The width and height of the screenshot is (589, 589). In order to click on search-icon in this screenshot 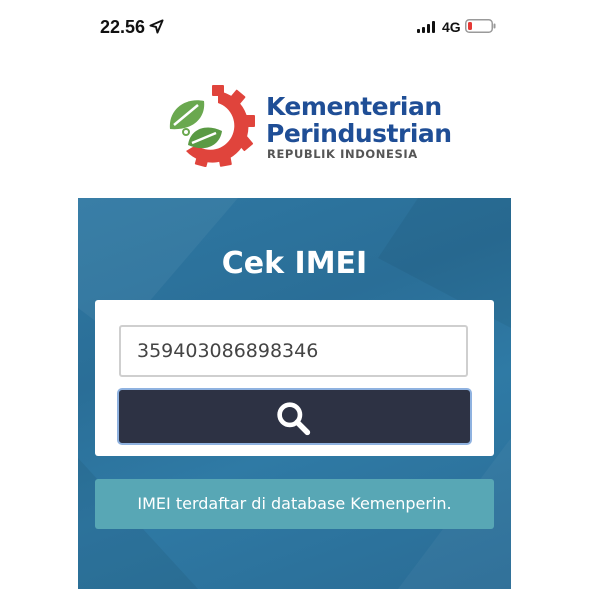, I will do `click(294, 419)`.